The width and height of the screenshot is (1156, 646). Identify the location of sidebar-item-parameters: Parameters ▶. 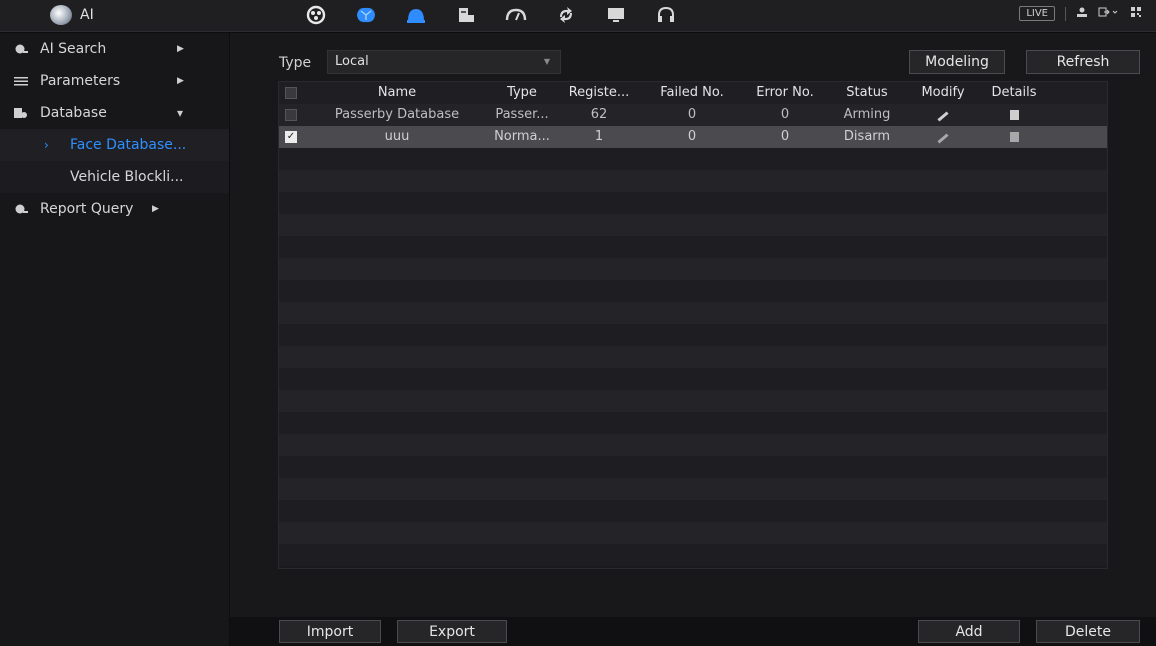
(114, 81).